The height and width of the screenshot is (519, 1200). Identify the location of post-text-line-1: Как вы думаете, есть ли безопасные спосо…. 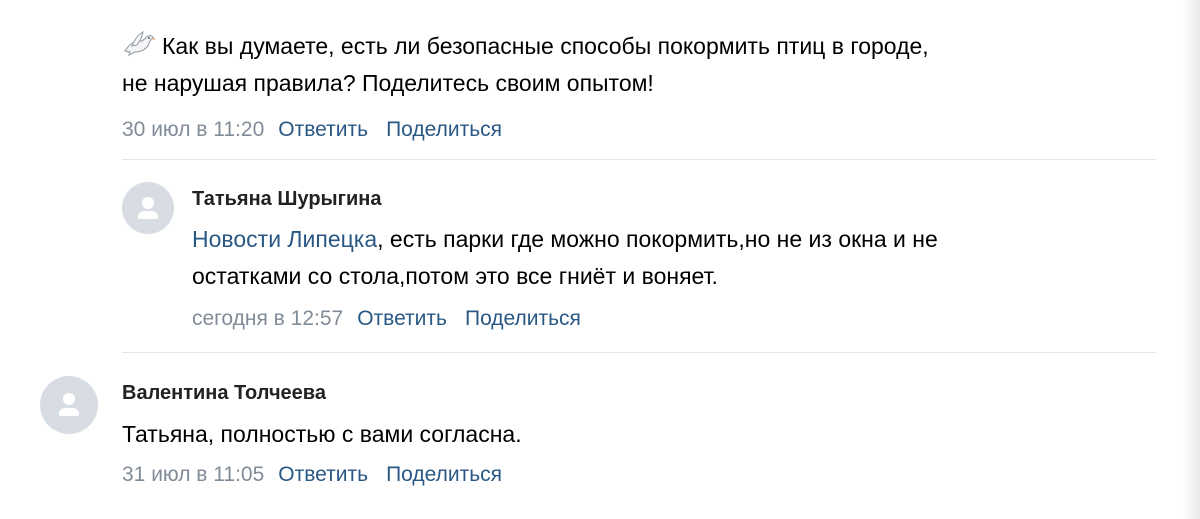
(652, 46).